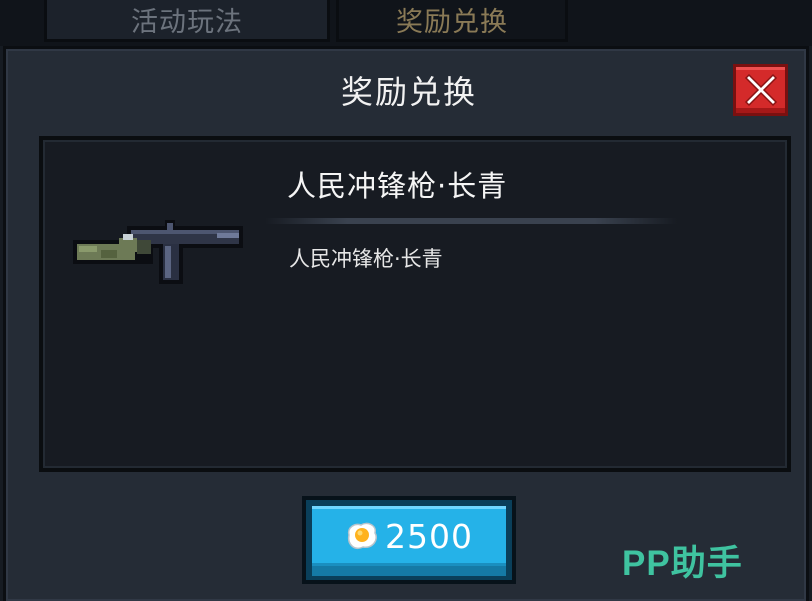 Image resolution: width=812 pixels, height=601 pixels. What do you see at coordinates (362, 535) in the screenshot?
I see `fried-egg-icon` at bounding box center [362, 535].